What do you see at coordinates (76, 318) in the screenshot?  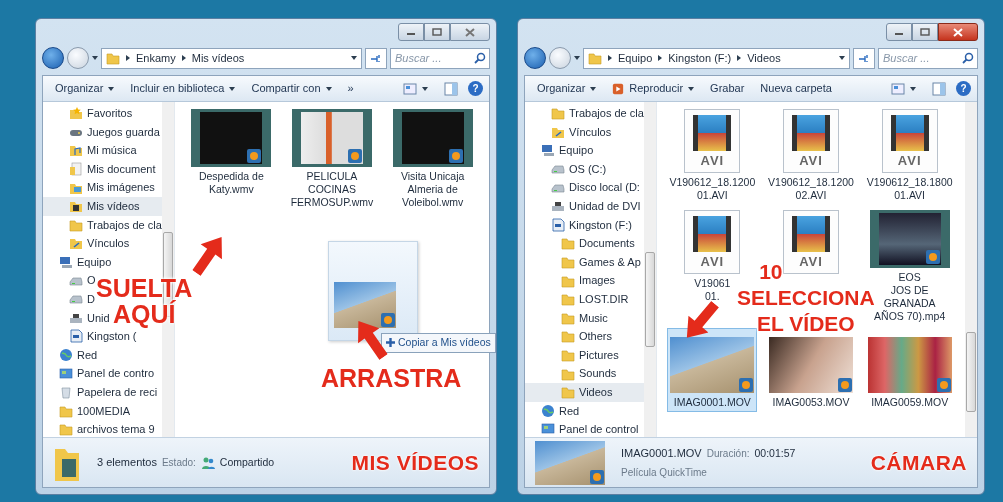 I see `nav-item: Unid` at bounding box center [76, 318].